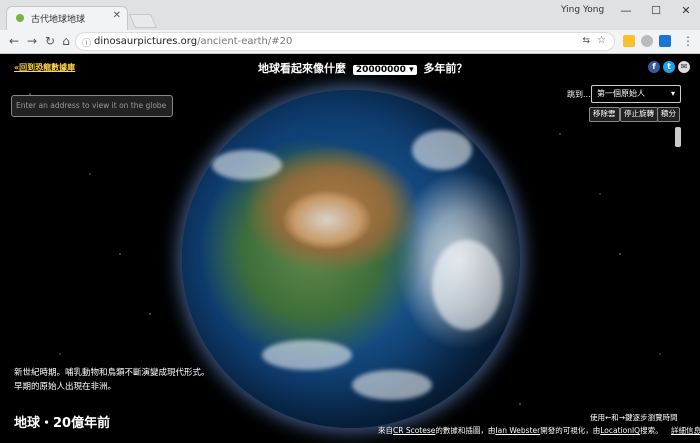 This screenshot has height=443, width=700. Describe the element at coordinates (62, 423) in the screenshot. I see `era-title: 地球・20億年前` at that location.